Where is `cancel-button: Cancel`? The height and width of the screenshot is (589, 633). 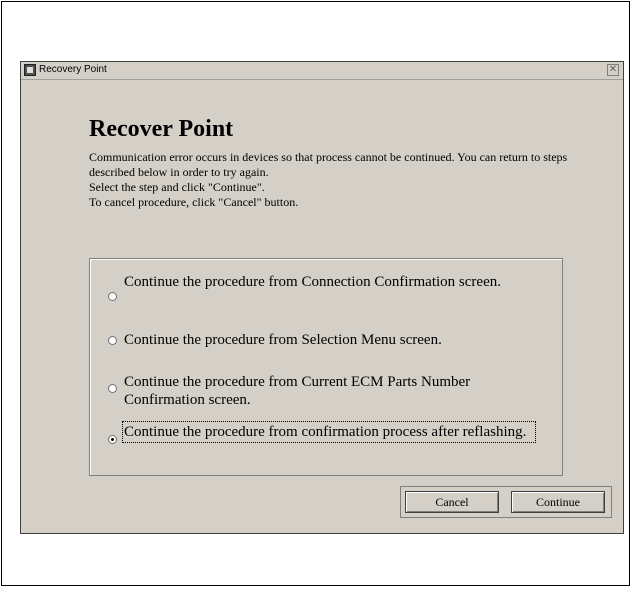 cancel-button: Cancel is located at coordinates (452, 502).